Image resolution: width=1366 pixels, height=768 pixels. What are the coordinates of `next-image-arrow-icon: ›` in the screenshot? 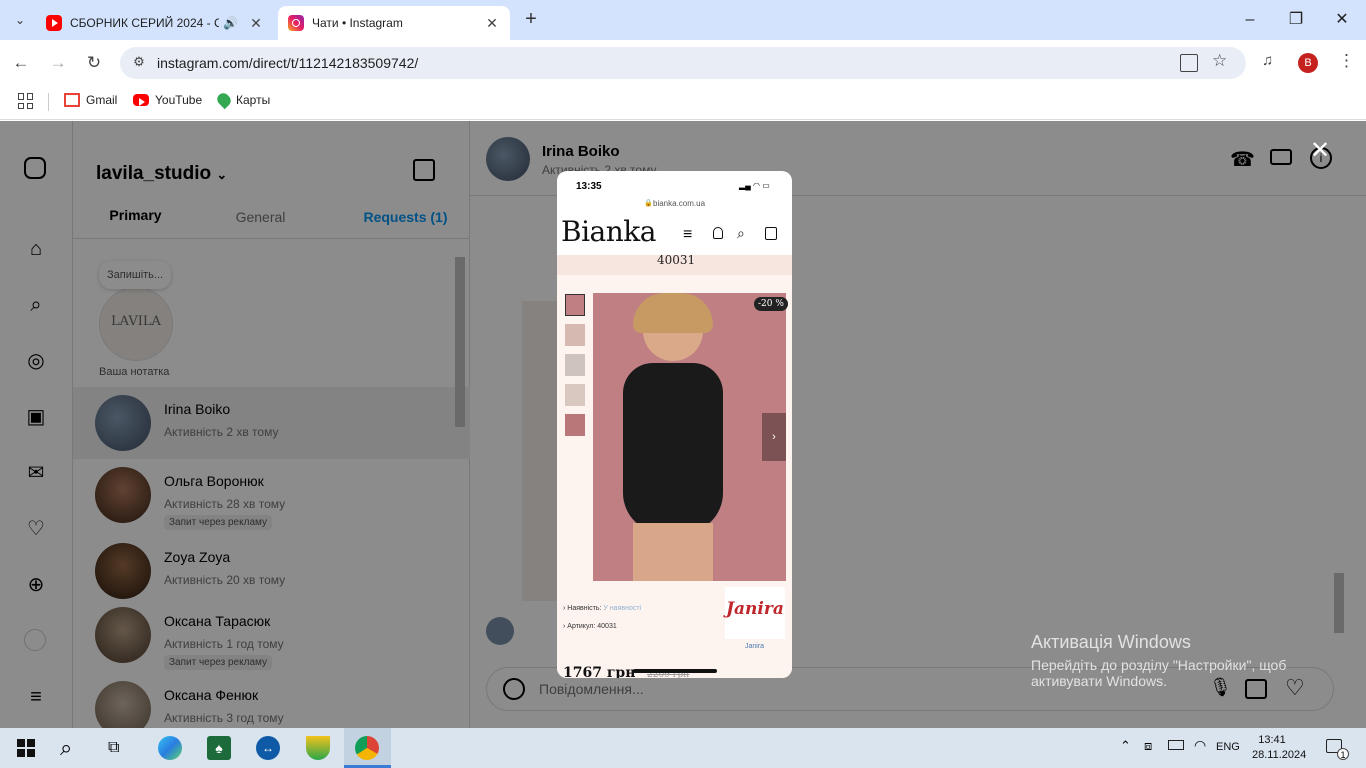 It's located at (774, 437).